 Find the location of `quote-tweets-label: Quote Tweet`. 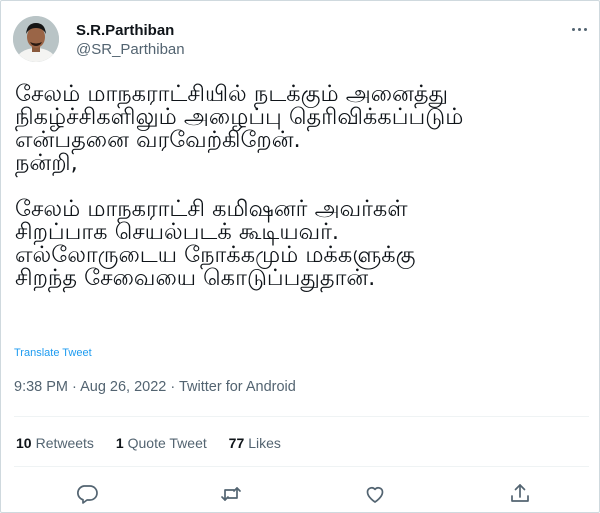

quote-tweets-label: Quote Tweet is located at coordinates (167, 443).